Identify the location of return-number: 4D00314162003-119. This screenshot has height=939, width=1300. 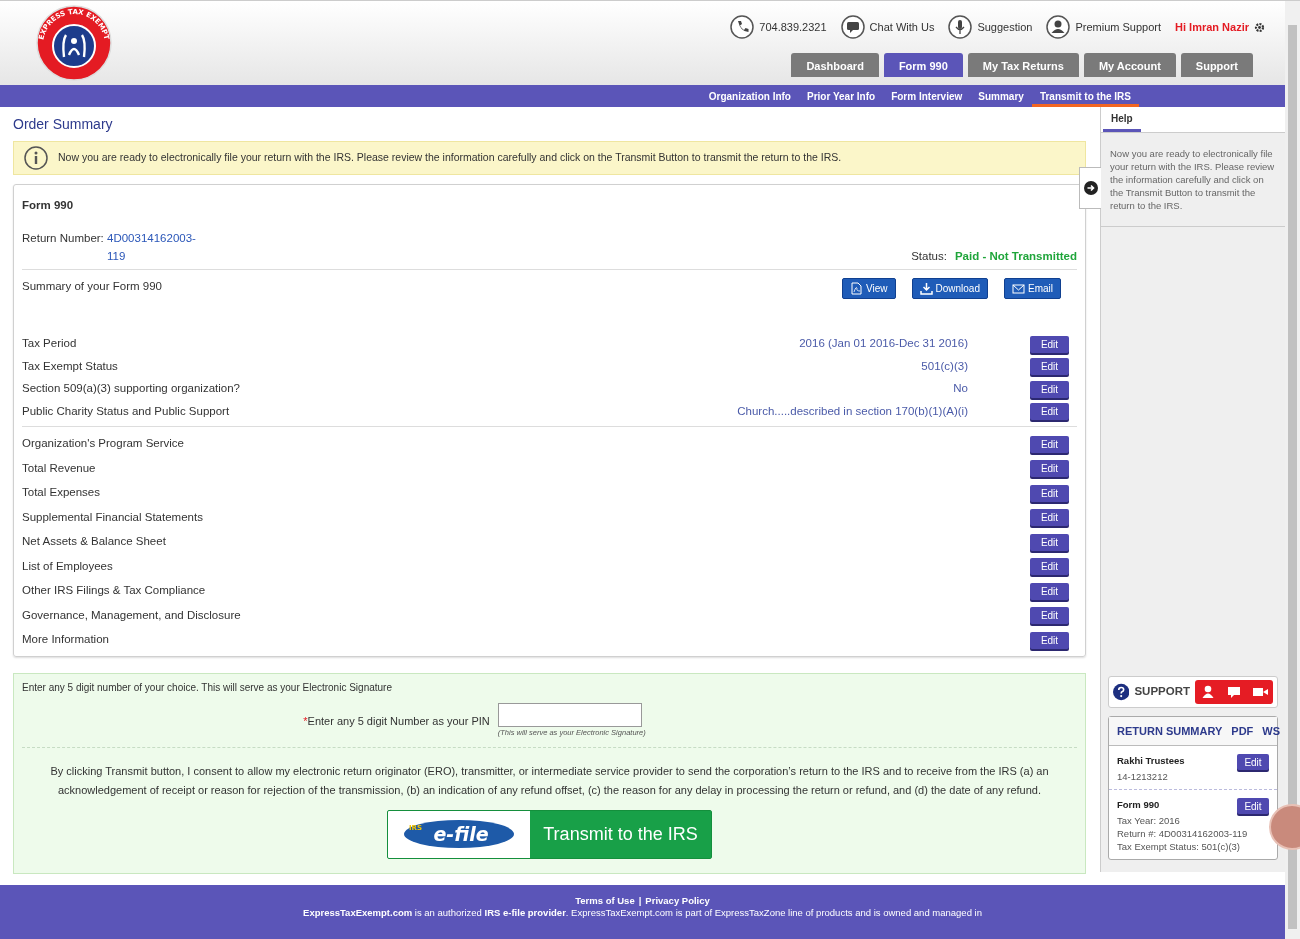
(154, 247).